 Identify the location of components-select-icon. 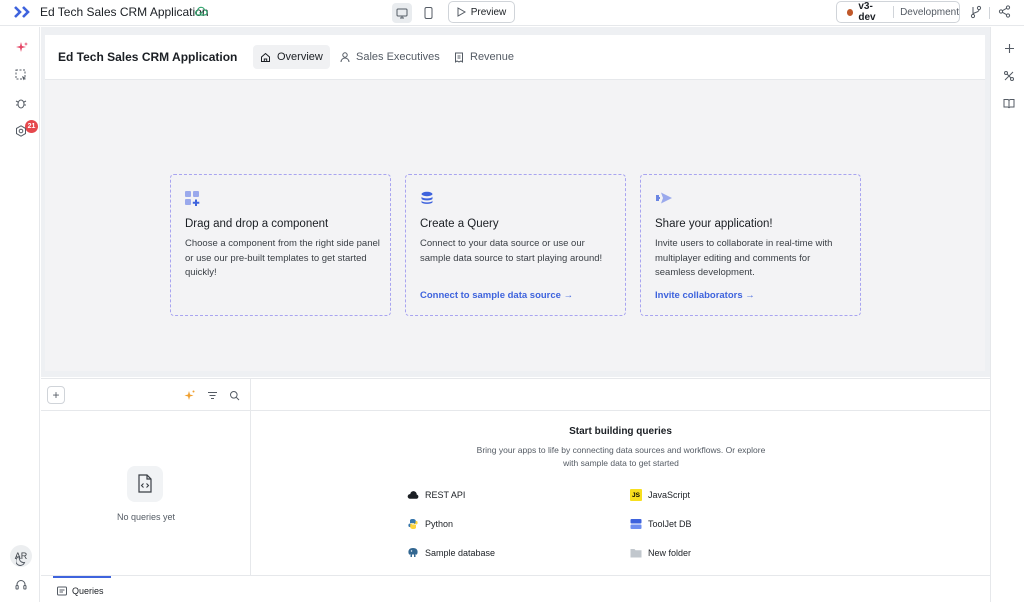
(21, 75).